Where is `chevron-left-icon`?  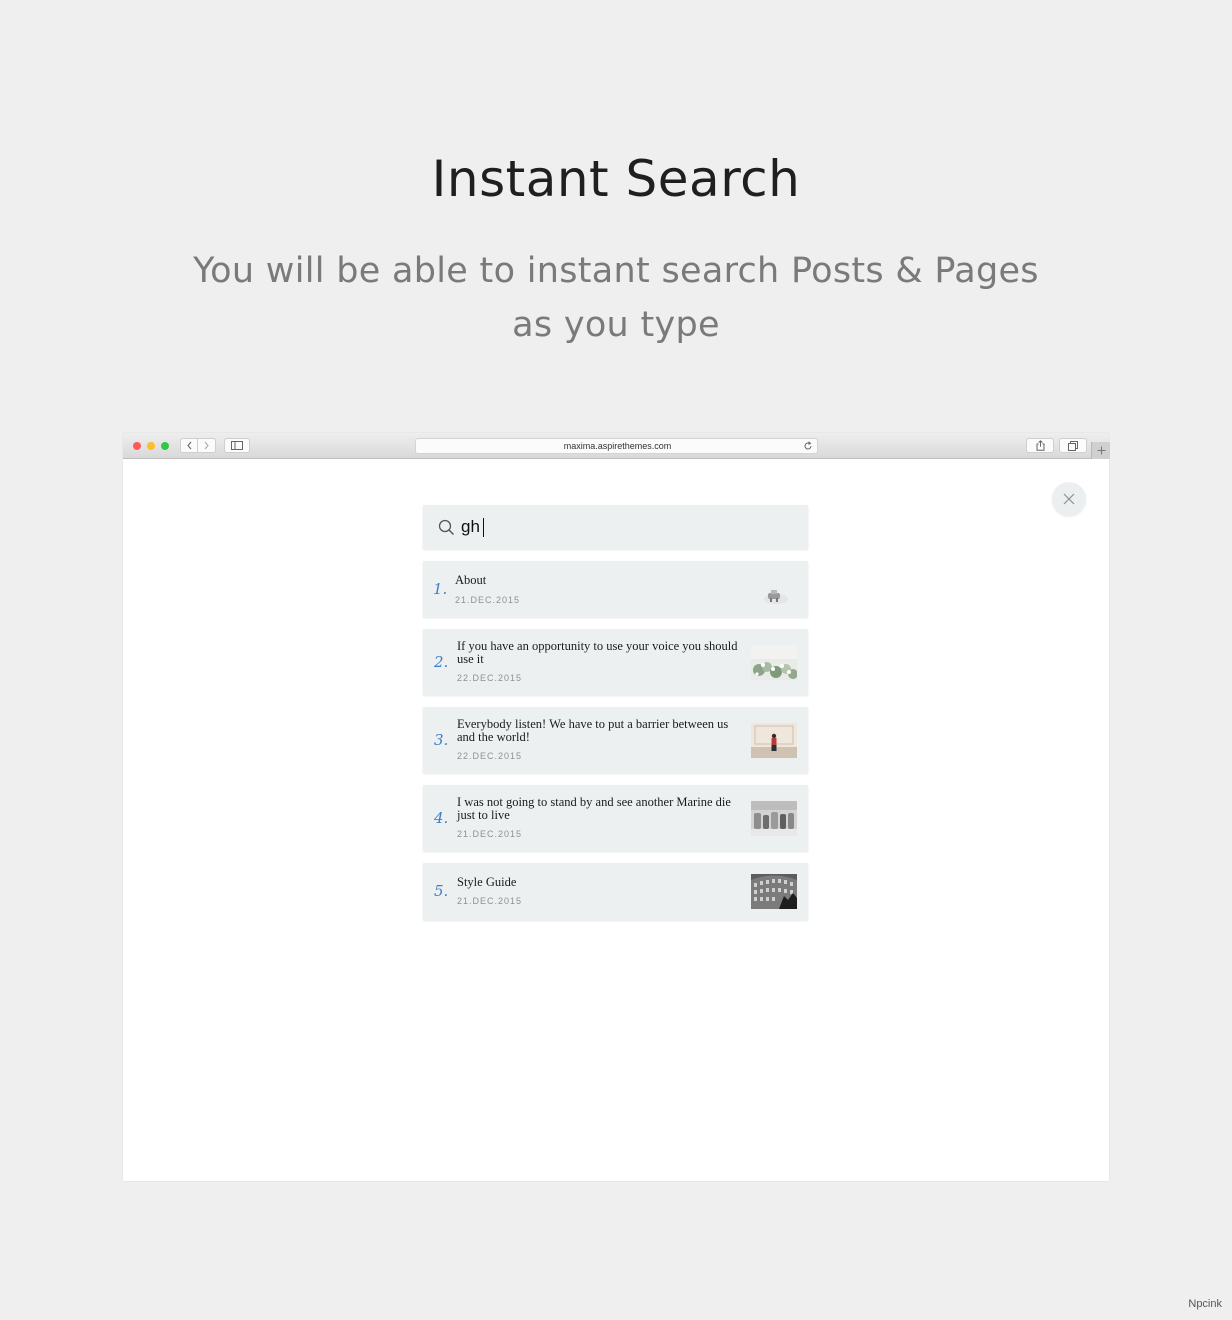
chevron-left-icon is located at coordinates (188, 445).